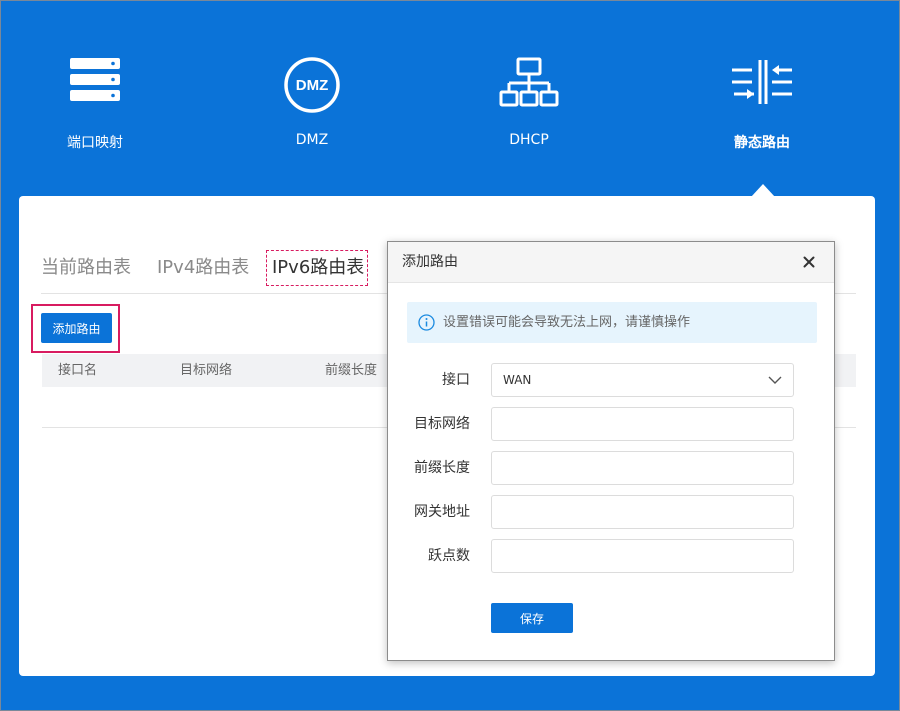 This screenshot has width=900, height=711. I want to click on tab-current-routes: 当前路由表, so click(86, 268).